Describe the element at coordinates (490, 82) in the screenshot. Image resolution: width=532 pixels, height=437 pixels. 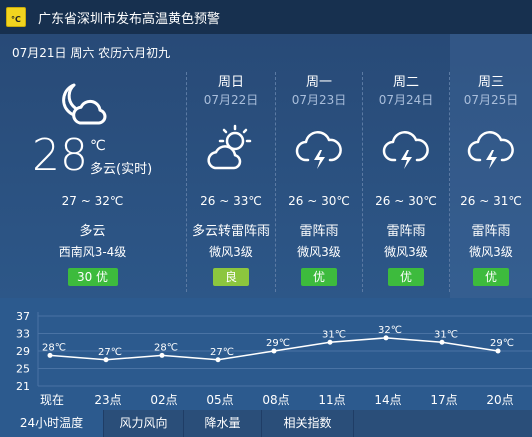
I see `forecast-day-of-week: 周三` at that location.